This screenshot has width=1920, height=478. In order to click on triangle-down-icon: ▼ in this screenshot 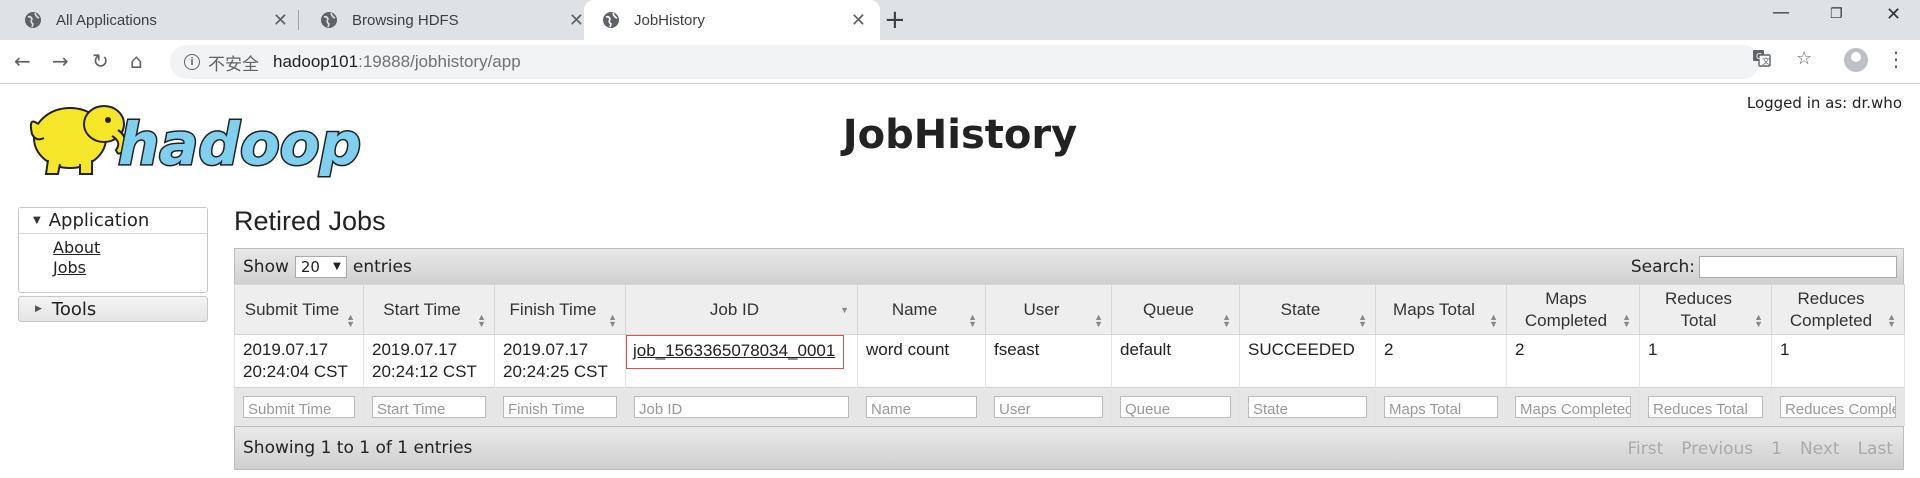, I will do `click(37, 220)`.